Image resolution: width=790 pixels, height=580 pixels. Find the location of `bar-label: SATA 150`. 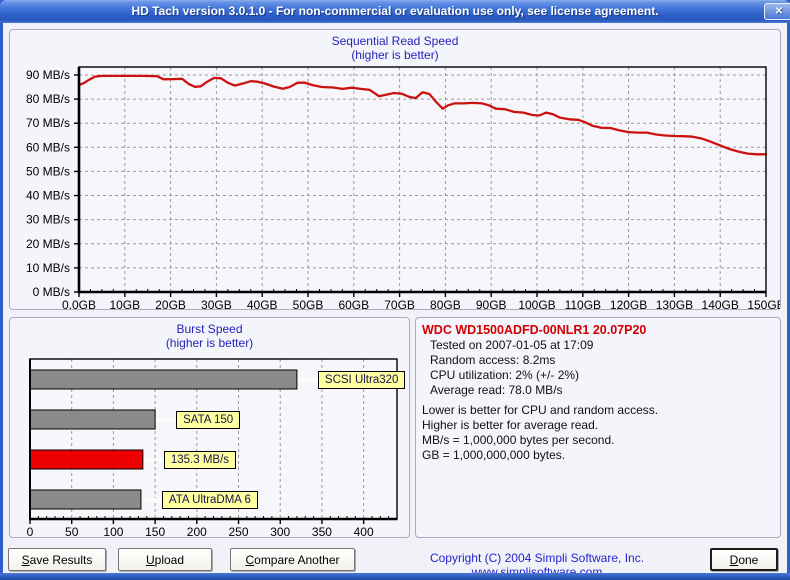

bar-label: SATA 150 is located at coordinates (208, 419).